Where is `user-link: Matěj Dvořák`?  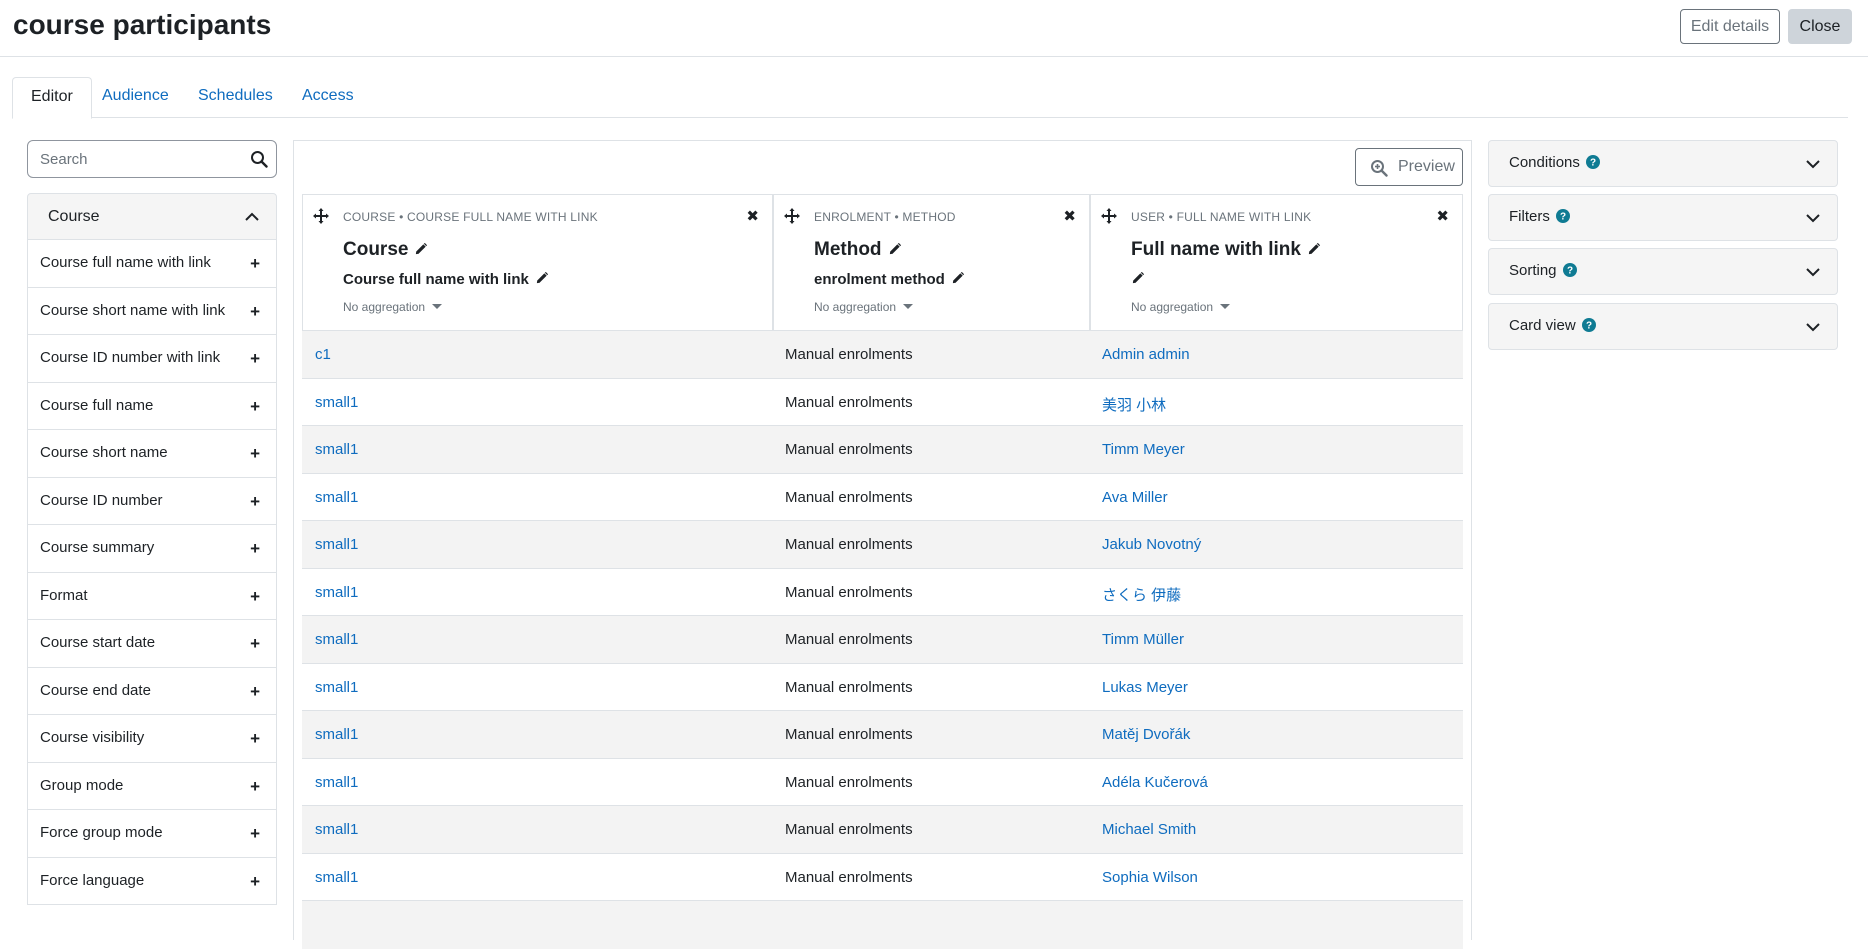 user-link: Matěj Dvořák is located at coordinates (1146, 734).